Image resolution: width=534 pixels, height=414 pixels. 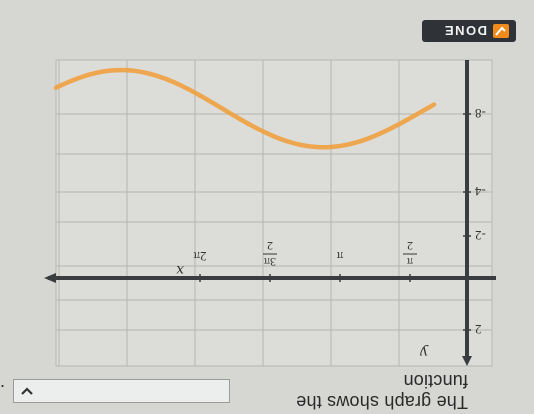 What do you see at coordinates (270, 262) in the screenshot?
I see `x-tick-label: 3π` at bounding box center [270, 262].